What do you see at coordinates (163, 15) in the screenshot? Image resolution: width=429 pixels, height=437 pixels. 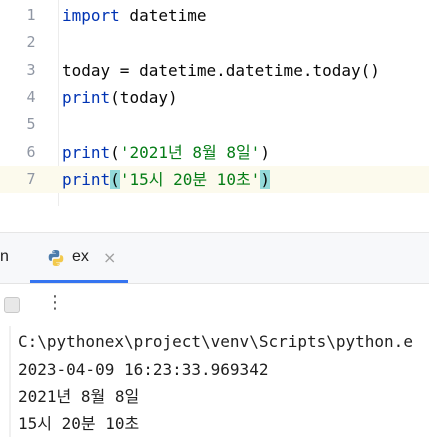 I see `code-token: datetime` at bounding box center [163, 15].